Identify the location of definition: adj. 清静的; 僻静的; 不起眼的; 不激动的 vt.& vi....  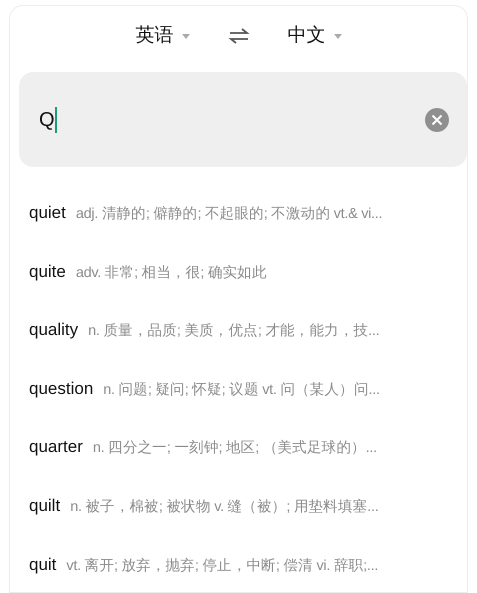
(229, 214).